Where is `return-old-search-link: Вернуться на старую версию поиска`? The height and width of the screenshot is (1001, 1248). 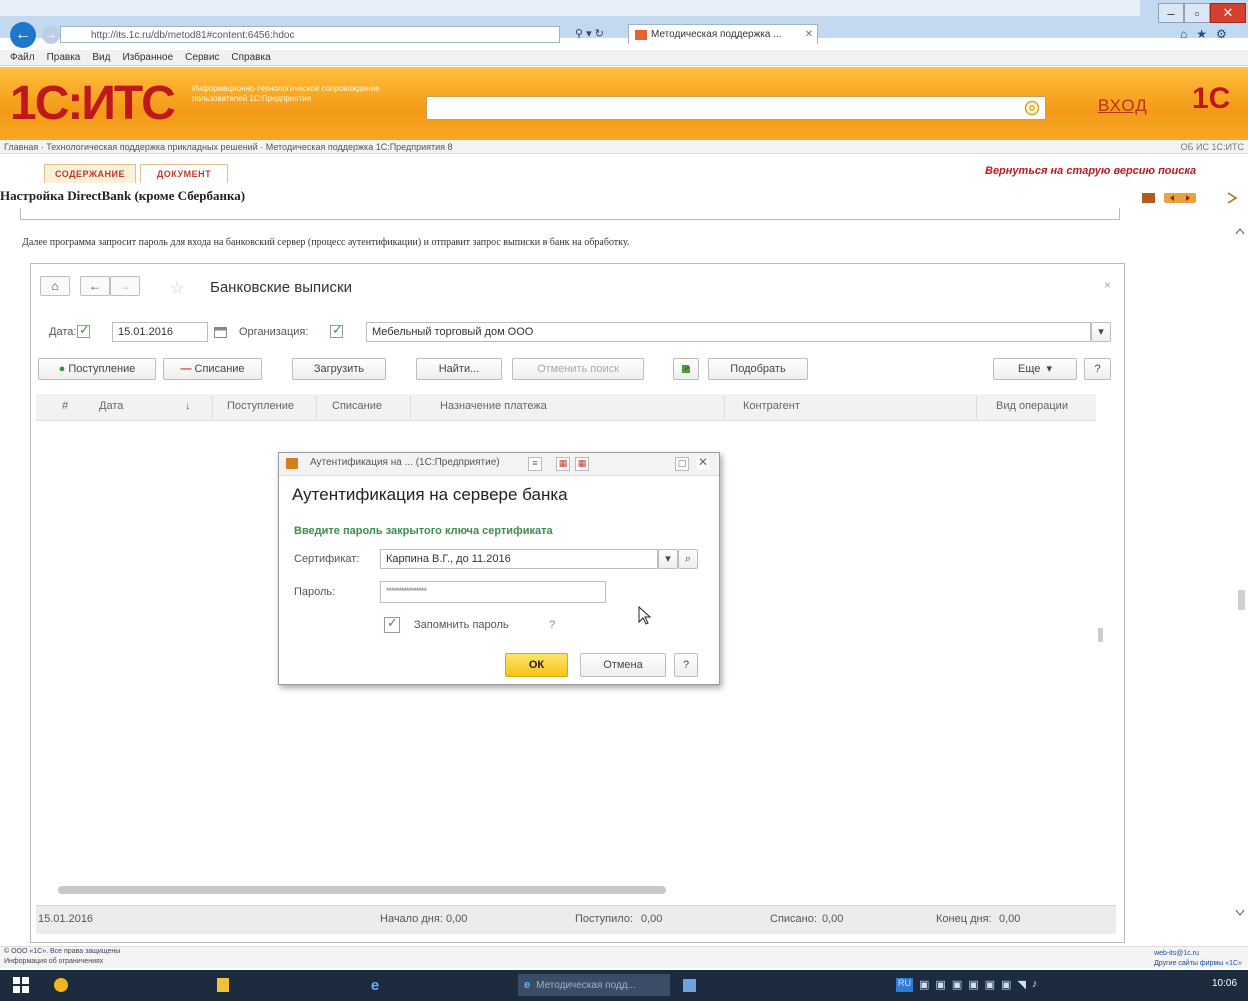
return-old-search-link: Вернуться на старую версию поиска is located at coordinates (1090, 171).